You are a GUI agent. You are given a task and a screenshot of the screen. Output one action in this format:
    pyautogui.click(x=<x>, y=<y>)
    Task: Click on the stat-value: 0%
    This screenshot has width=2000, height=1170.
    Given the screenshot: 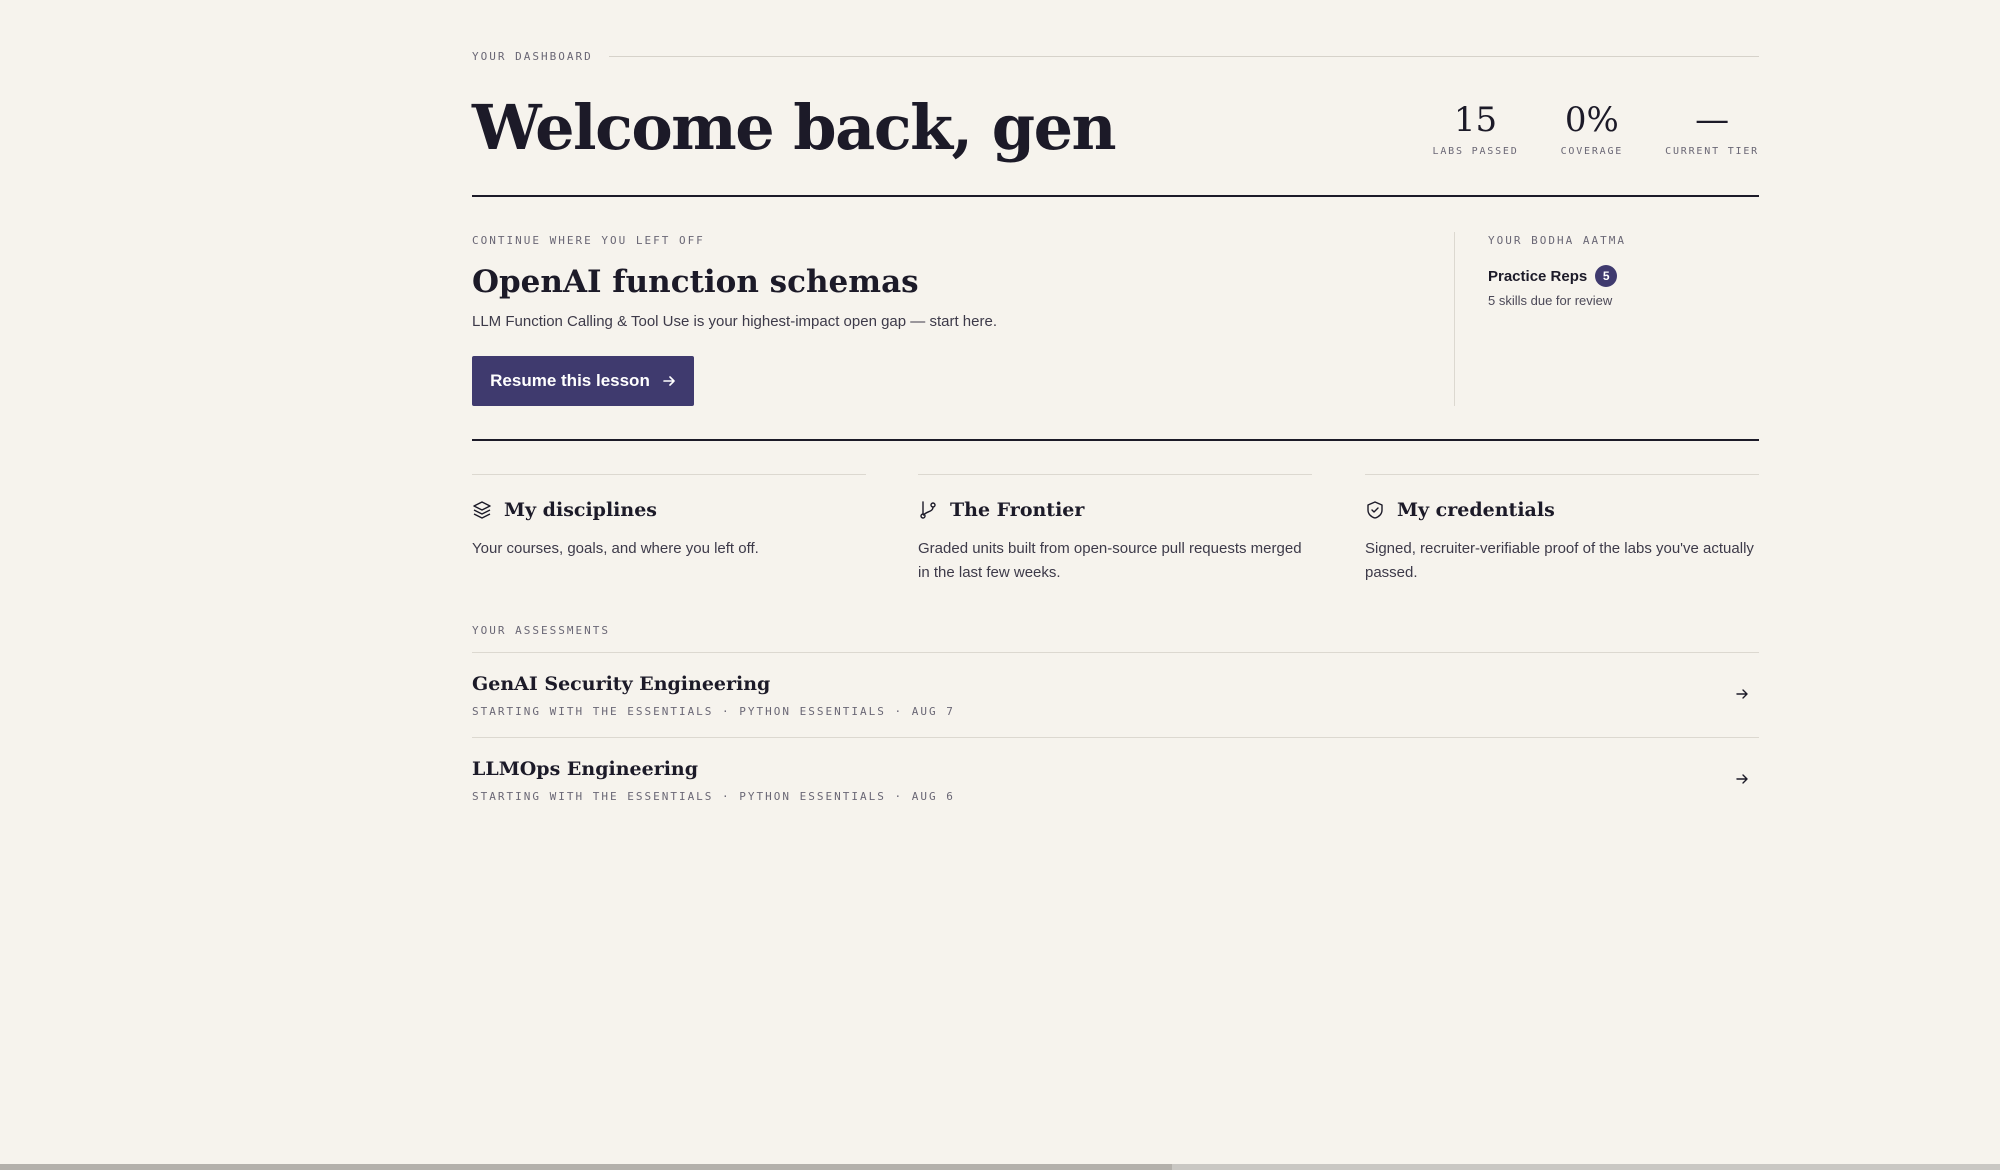 What is the action you would take?
    pyautogui.click(x=1591, y=120)
    